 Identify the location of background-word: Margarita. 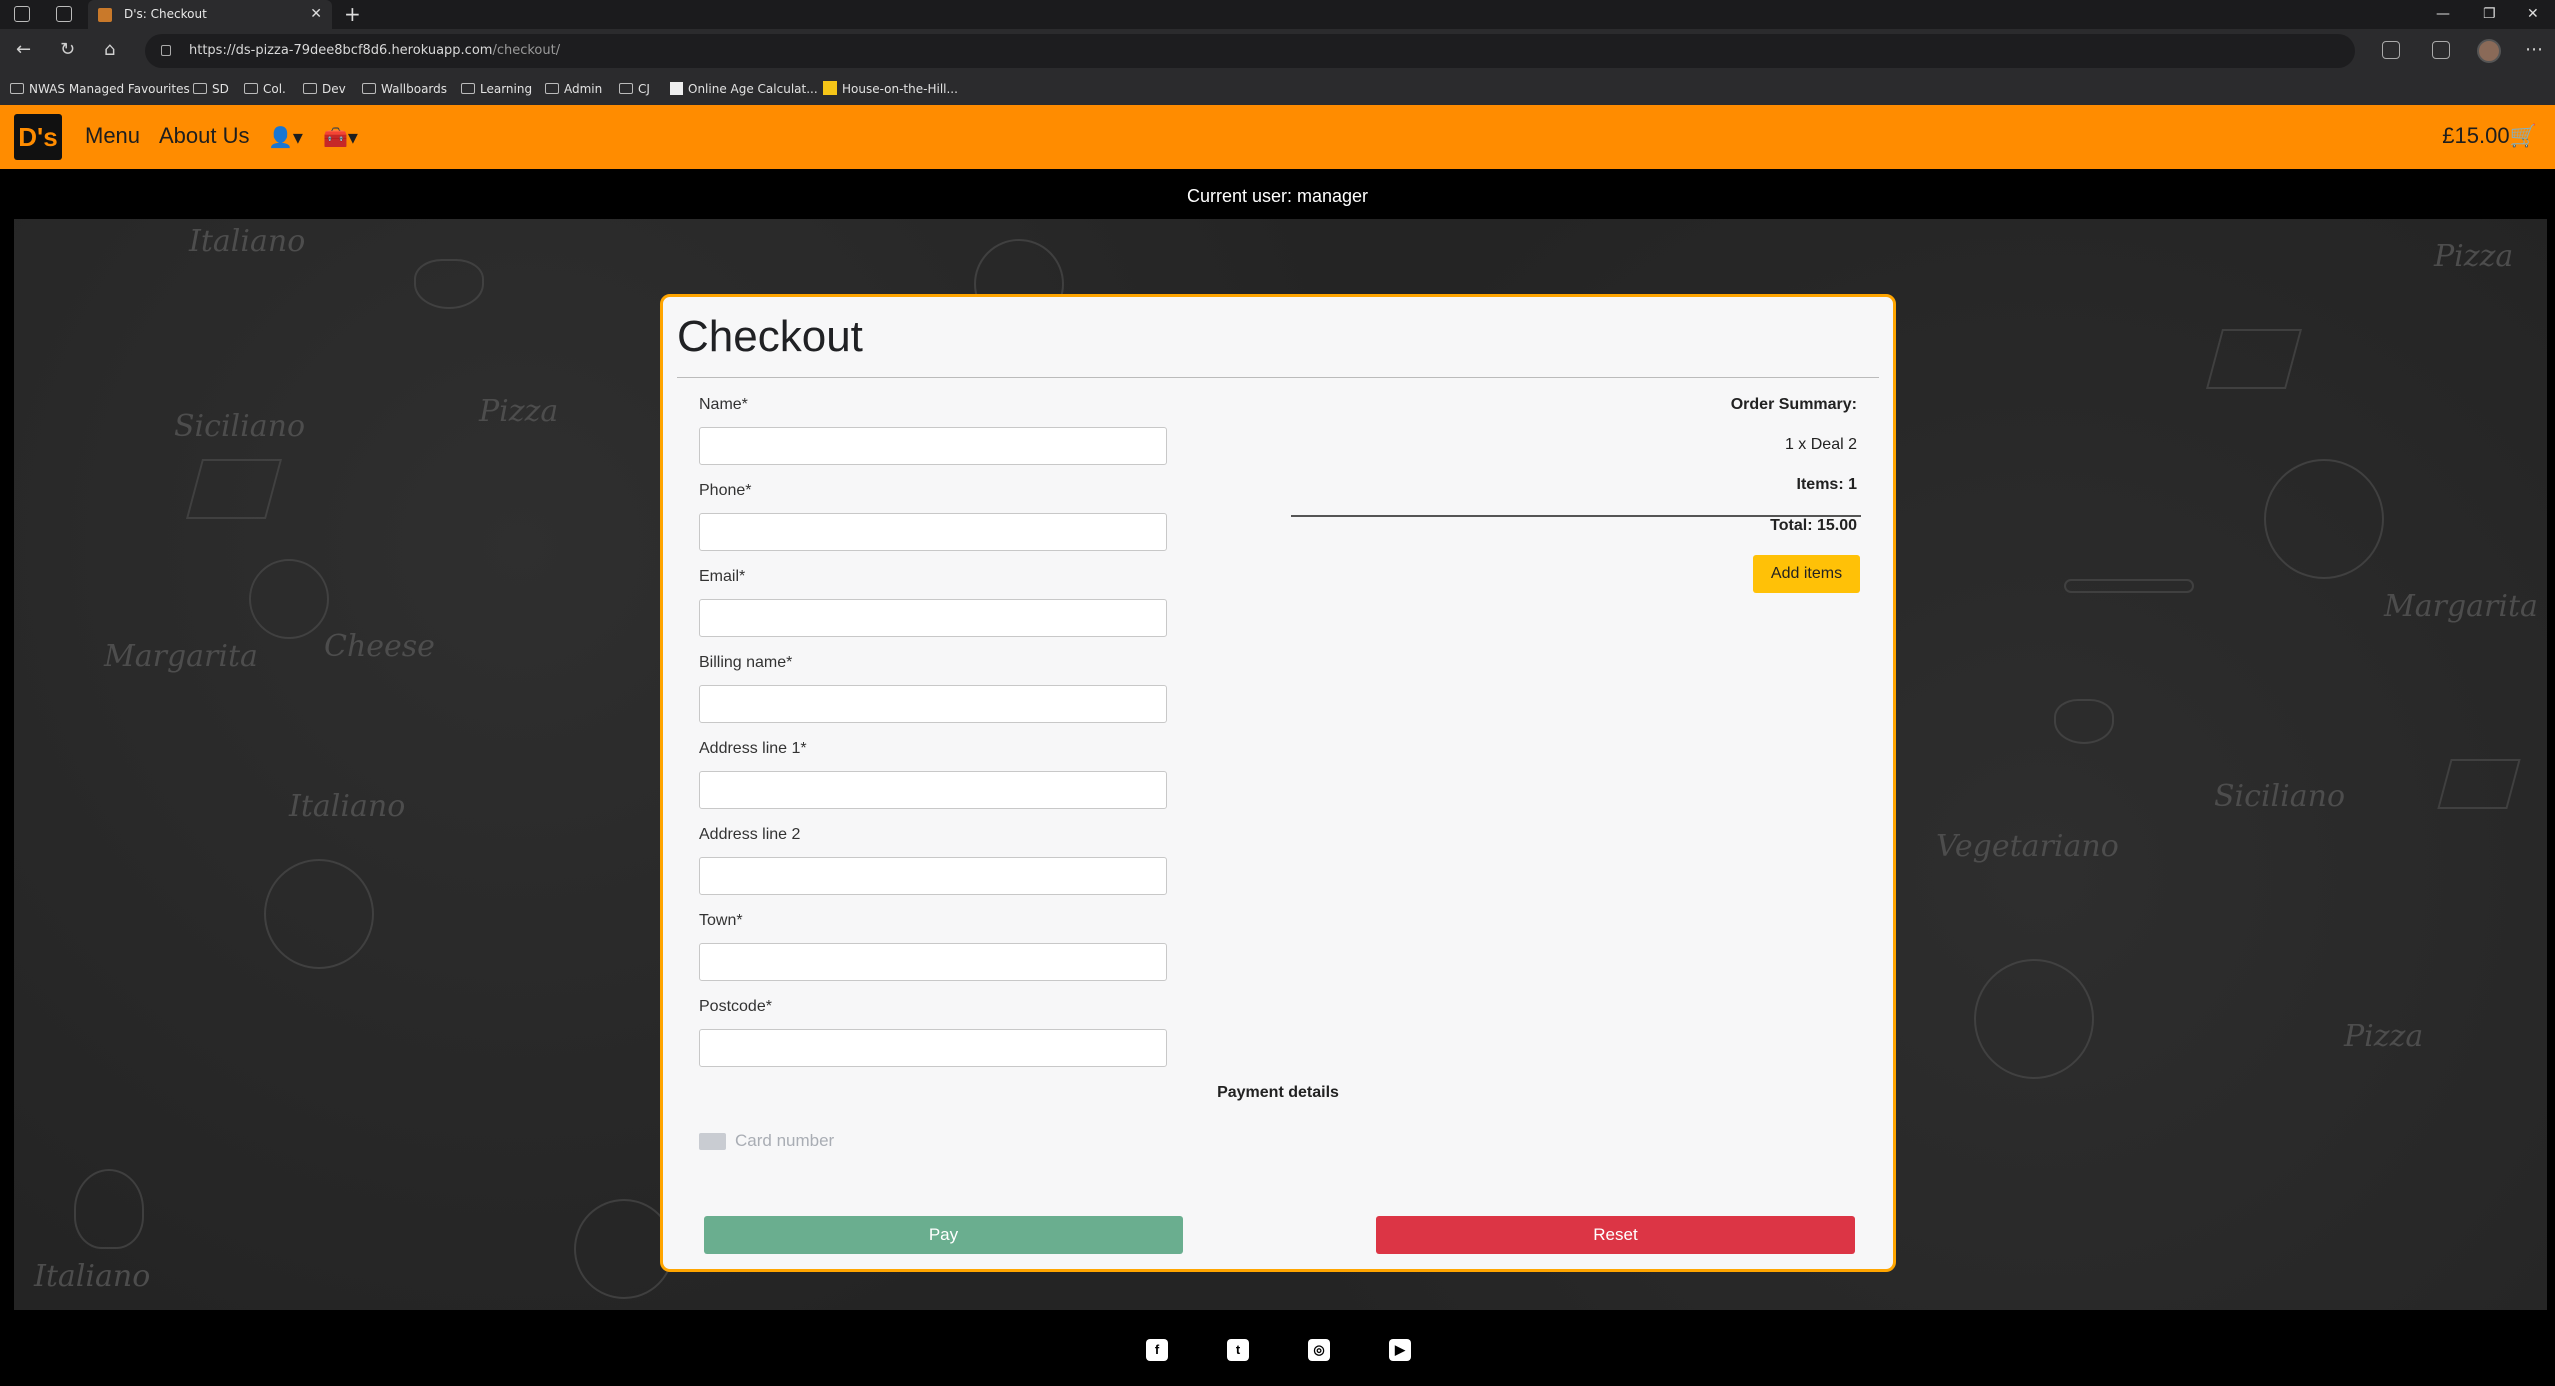
(2461, 606).